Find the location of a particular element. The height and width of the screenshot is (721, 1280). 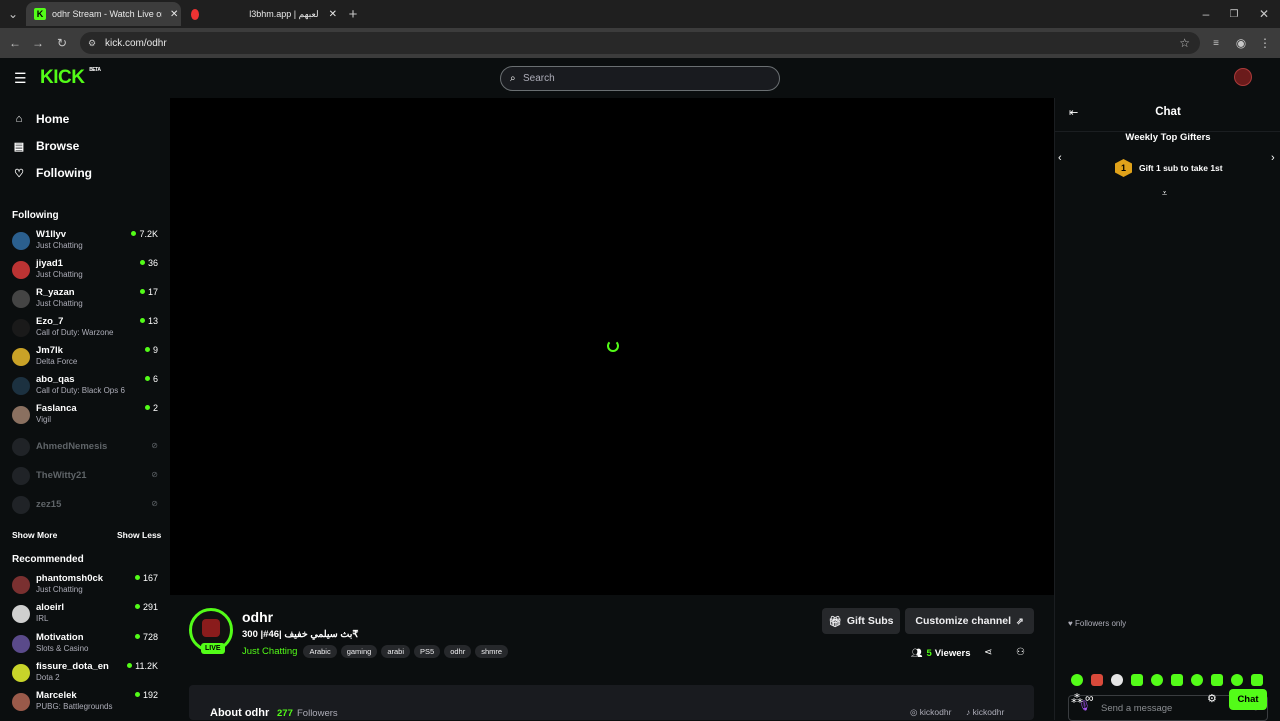

recommended-channel: fissure_dota_en Dota 2 11.2K is located at coordinates (86, 675).